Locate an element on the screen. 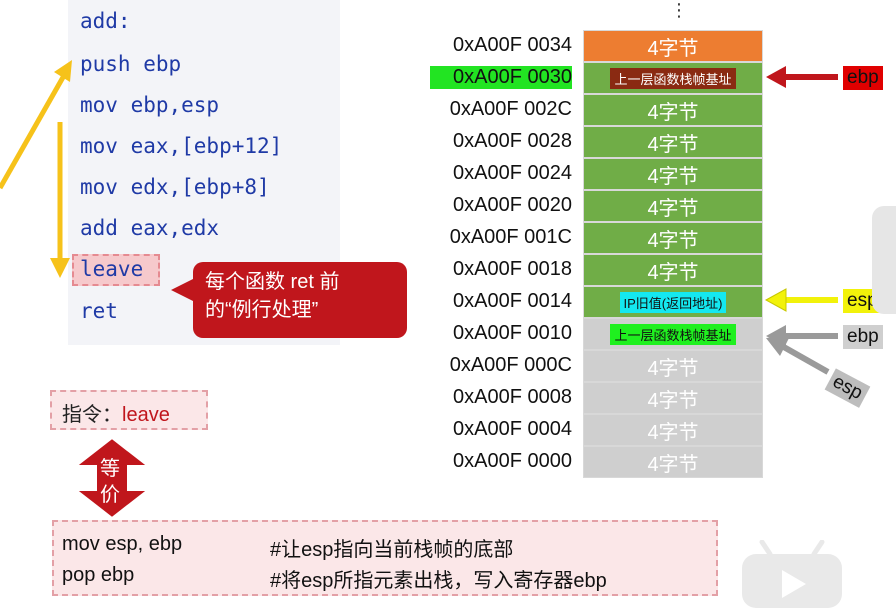  esp-old-arrow-line is located at coordinates (805, 359).